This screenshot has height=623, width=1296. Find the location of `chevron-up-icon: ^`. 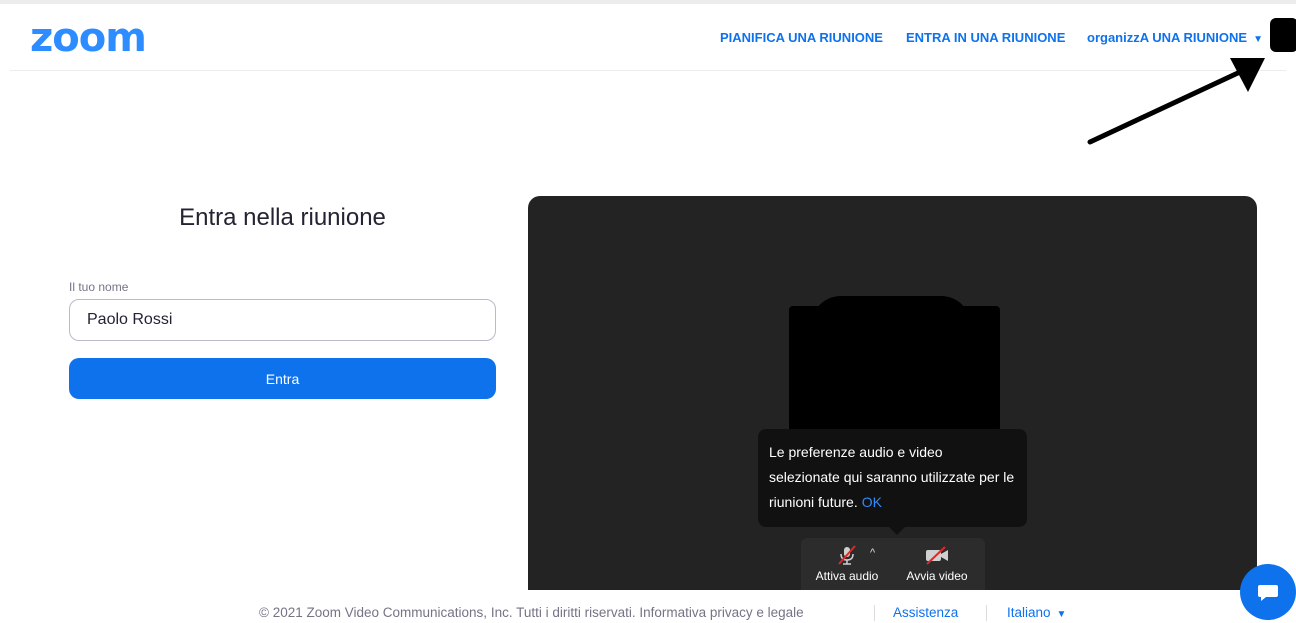

chevron-up-icon: ^ is located at coordinates (872, 553).